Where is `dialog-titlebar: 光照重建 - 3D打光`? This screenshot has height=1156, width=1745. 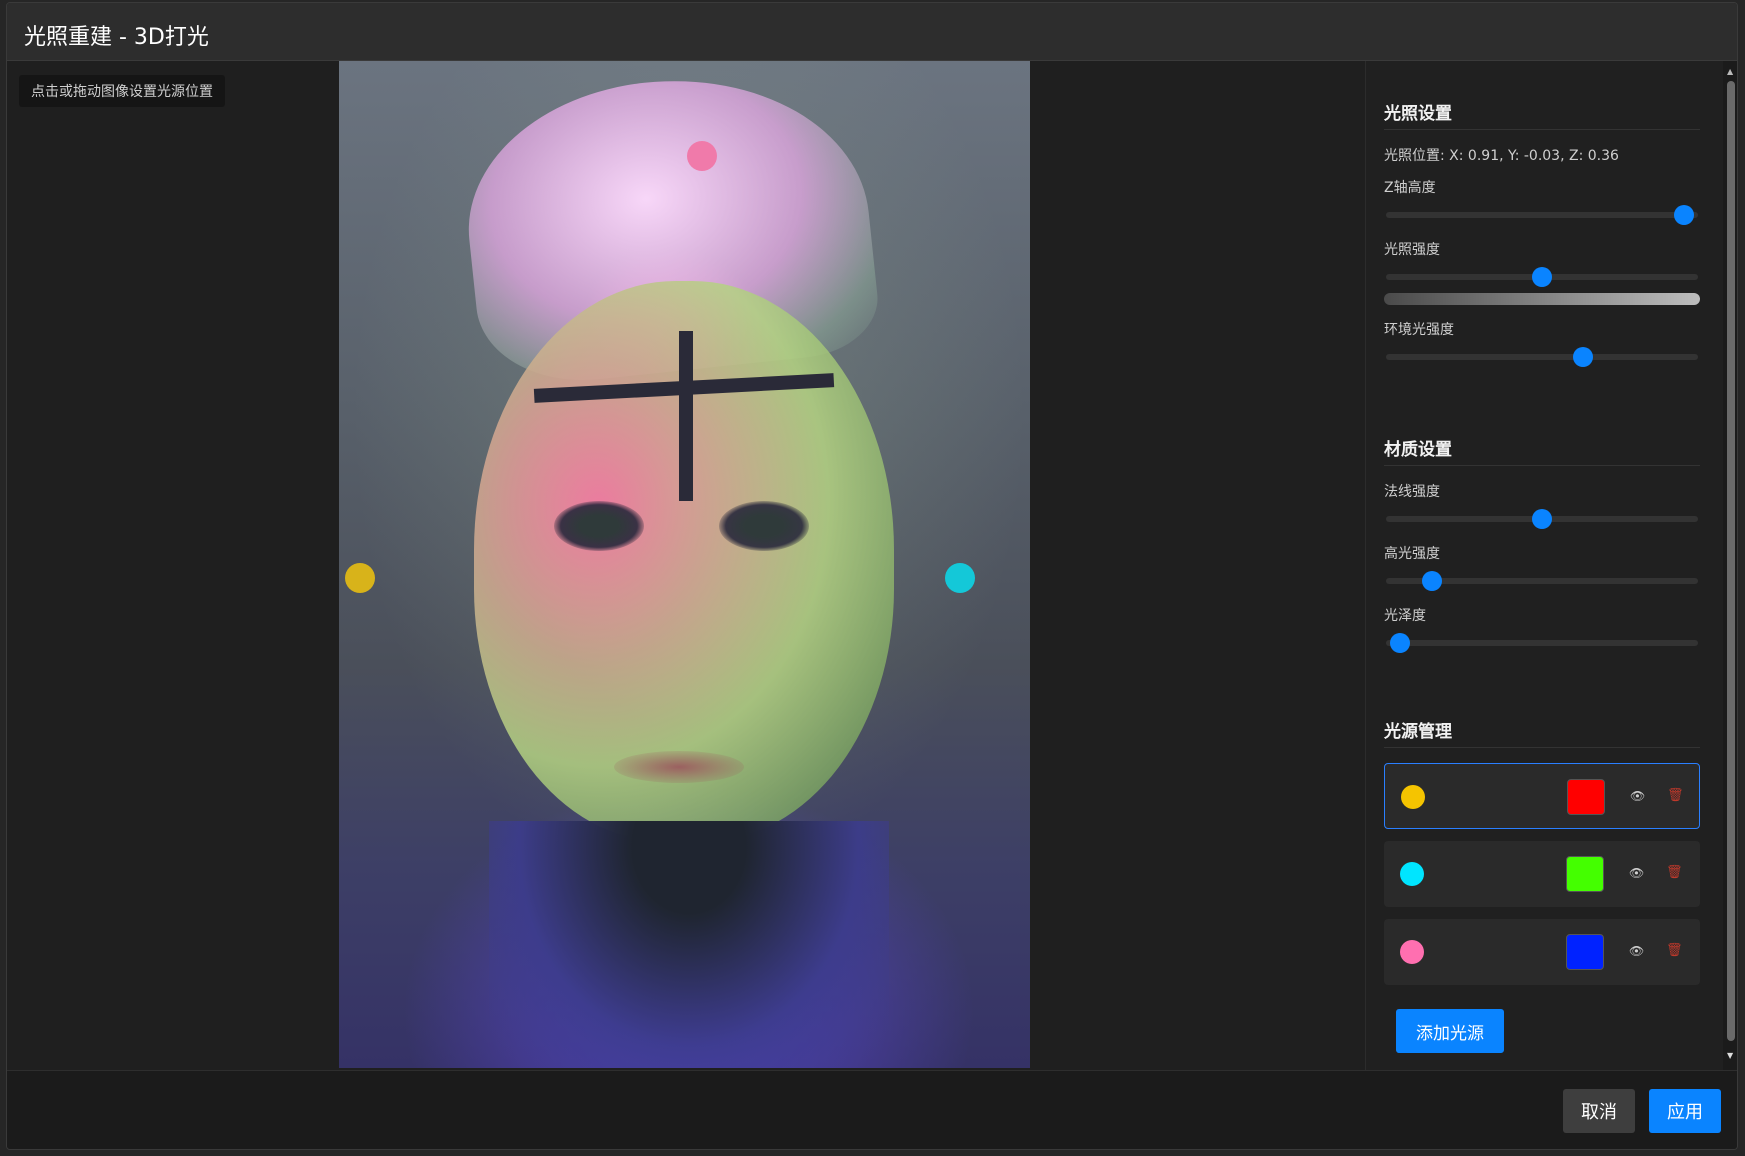 dialog-titlebar: 光照重建 - 3D打光 is located at coordinates (872, 32).